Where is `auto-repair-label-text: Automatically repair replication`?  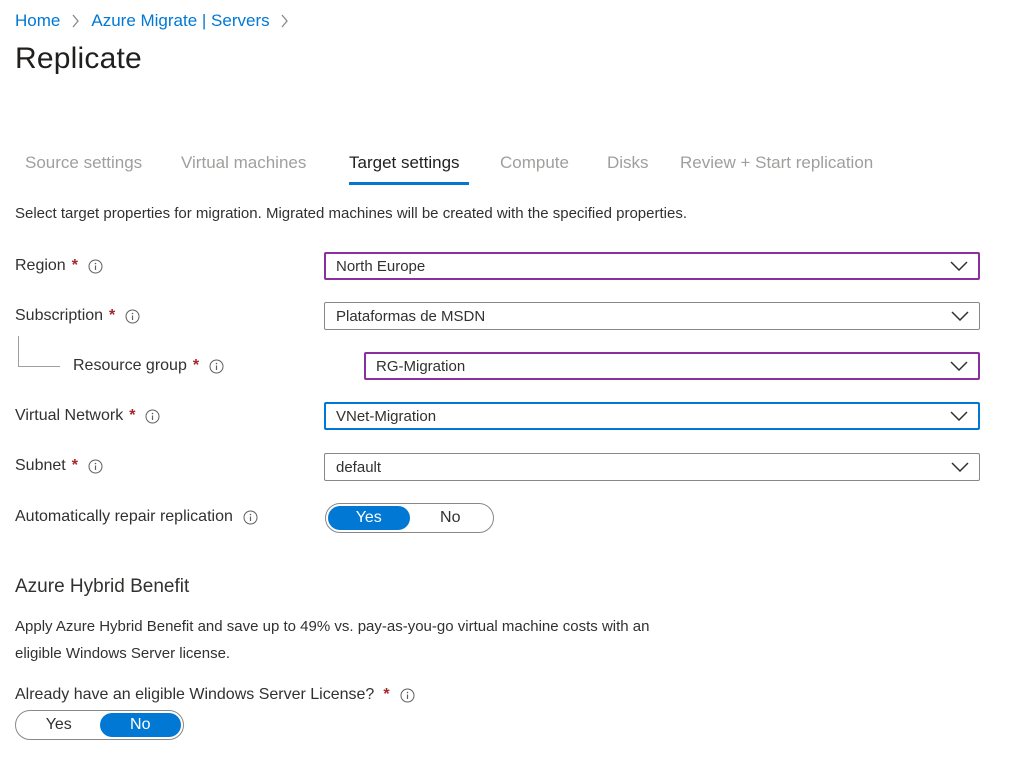
auto-repair-label-text: Automatically repair replication is located at coordinates (124, 516).